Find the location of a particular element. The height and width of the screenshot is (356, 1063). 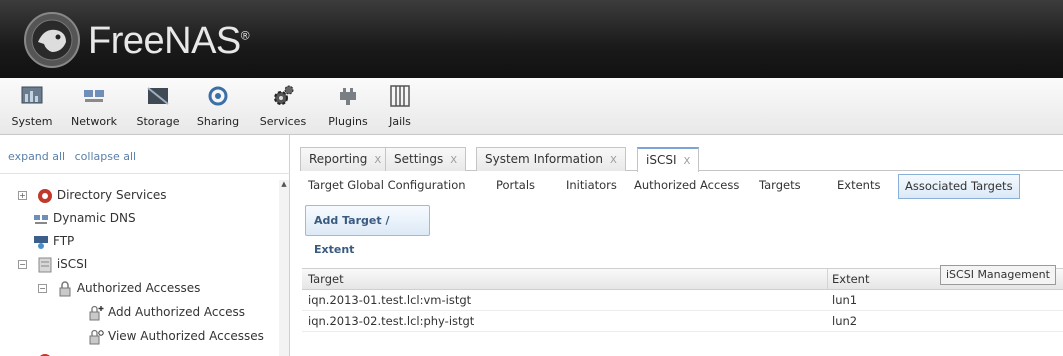

cell-target: iqn.2013-01.test.lcl:vm-istgt is located at coordinates (390, 300).